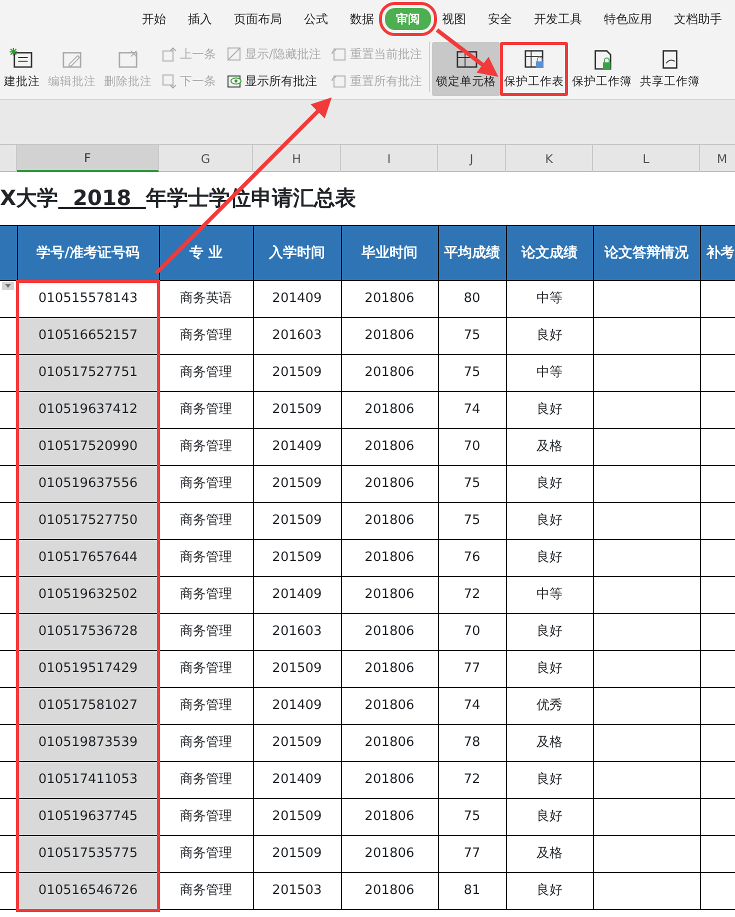 The width and height of the screenshot is (735, 917). I want to click on table-cell: 010519637745, so click(88, 817).